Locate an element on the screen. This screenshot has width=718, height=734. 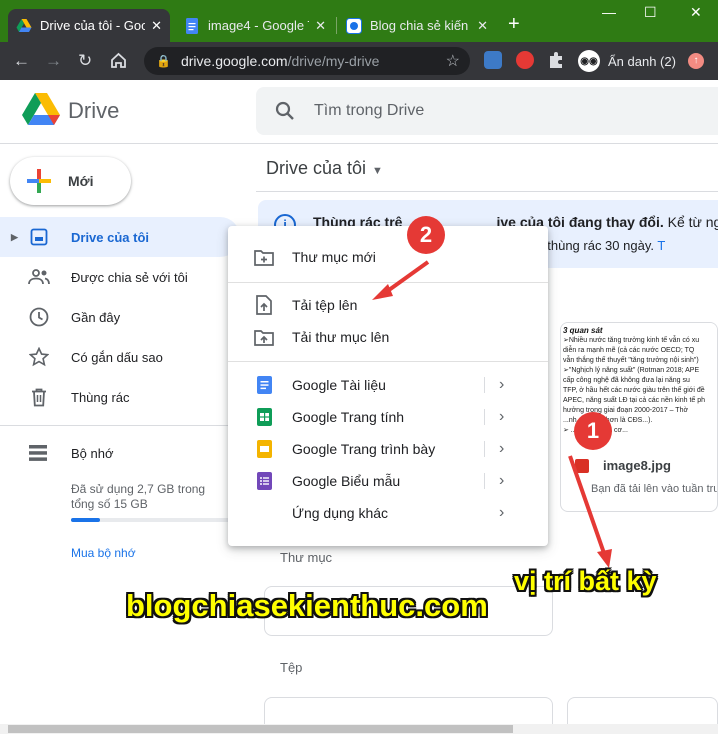
buy-storage-link: Mua bộ nhớ is located at coordinates (103, 553).